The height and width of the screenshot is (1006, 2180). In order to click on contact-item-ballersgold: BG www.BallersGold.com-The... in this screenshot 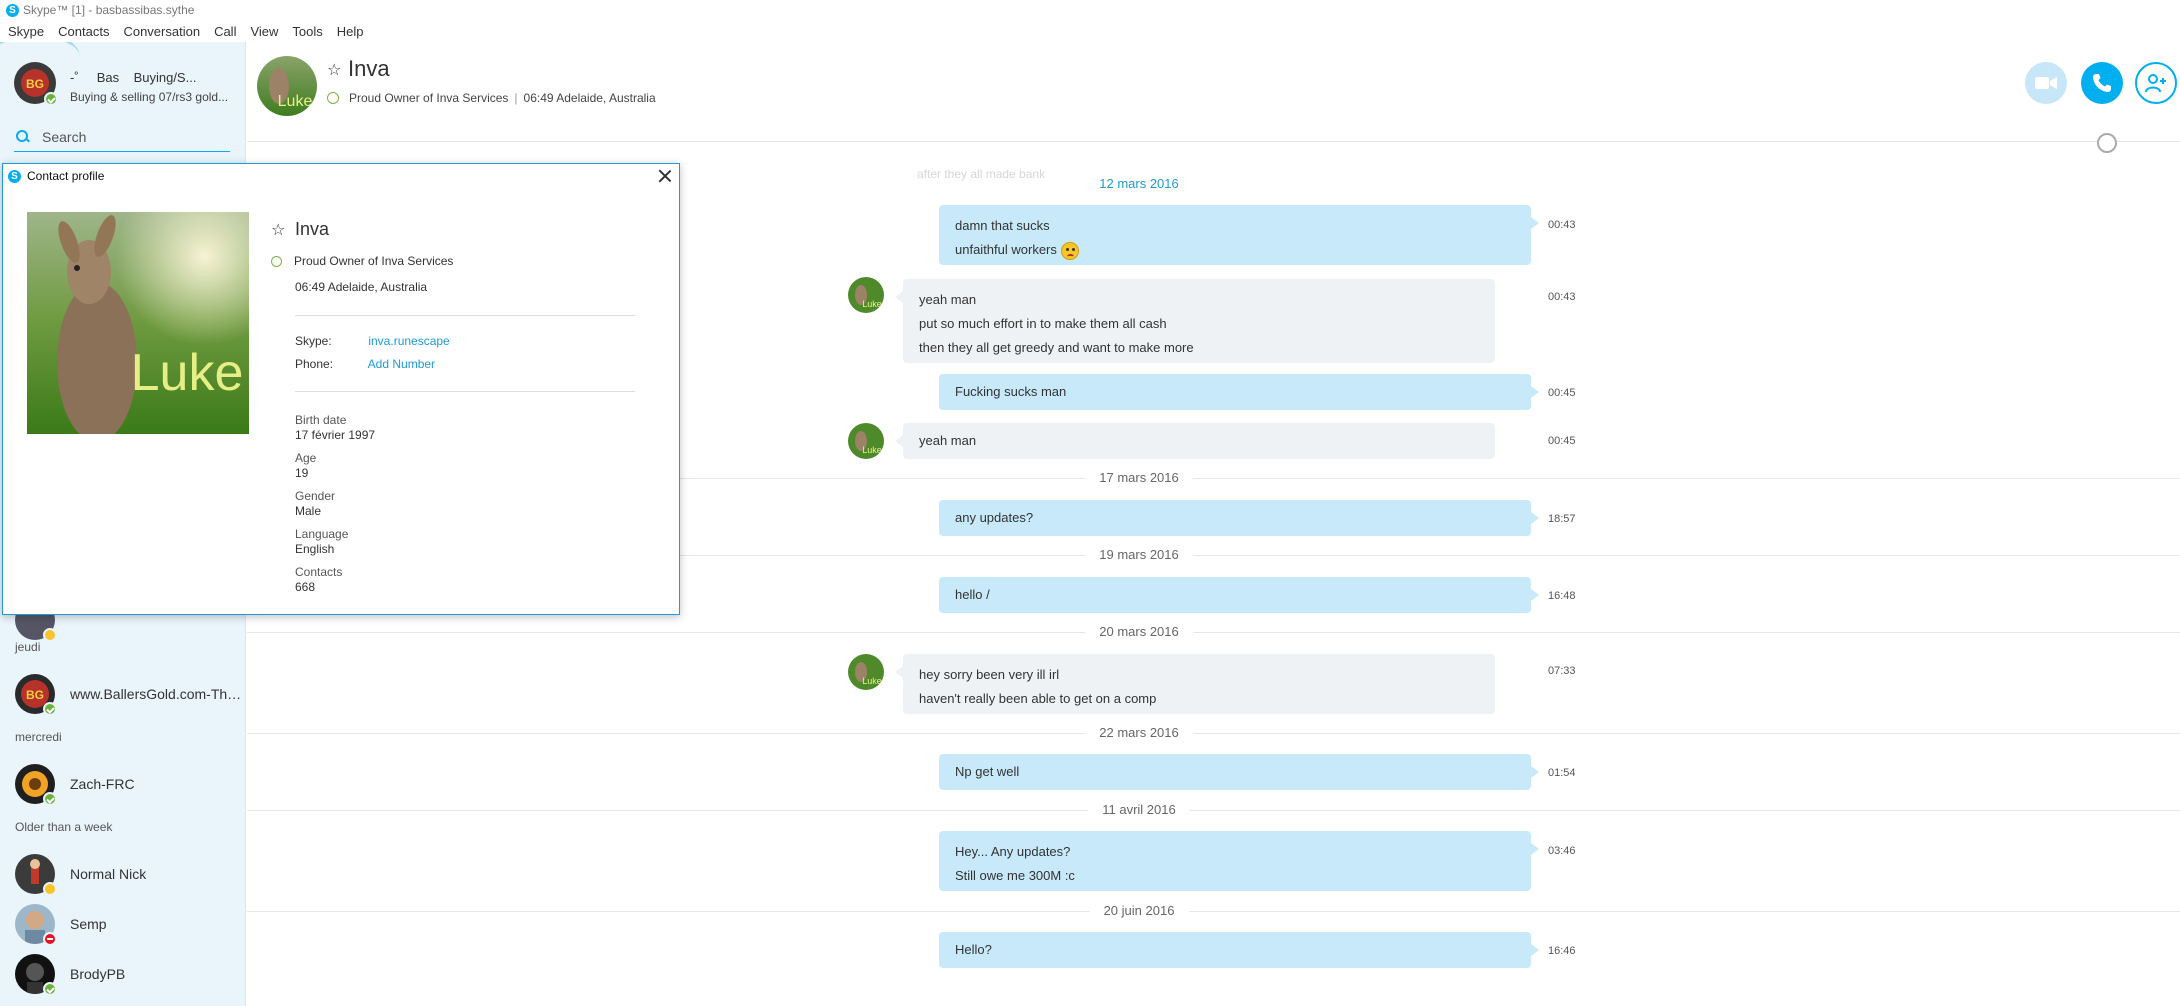, I will do `click(130, 695)`.